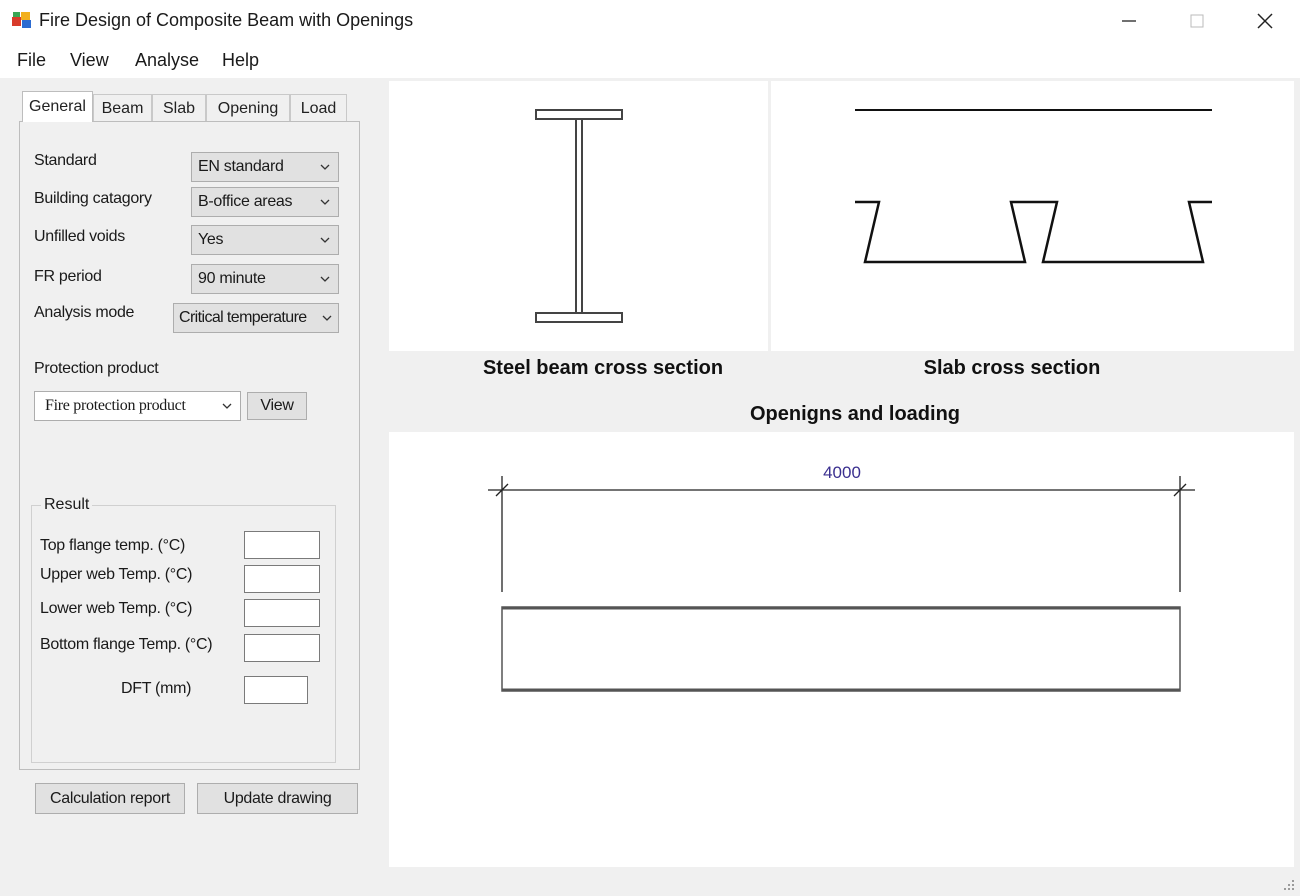 The width and height of the screenshot is (1300, 896). Describe the element at coordinates (67, 505) in the screenshot. I see `result-group-title: Result` at that location.